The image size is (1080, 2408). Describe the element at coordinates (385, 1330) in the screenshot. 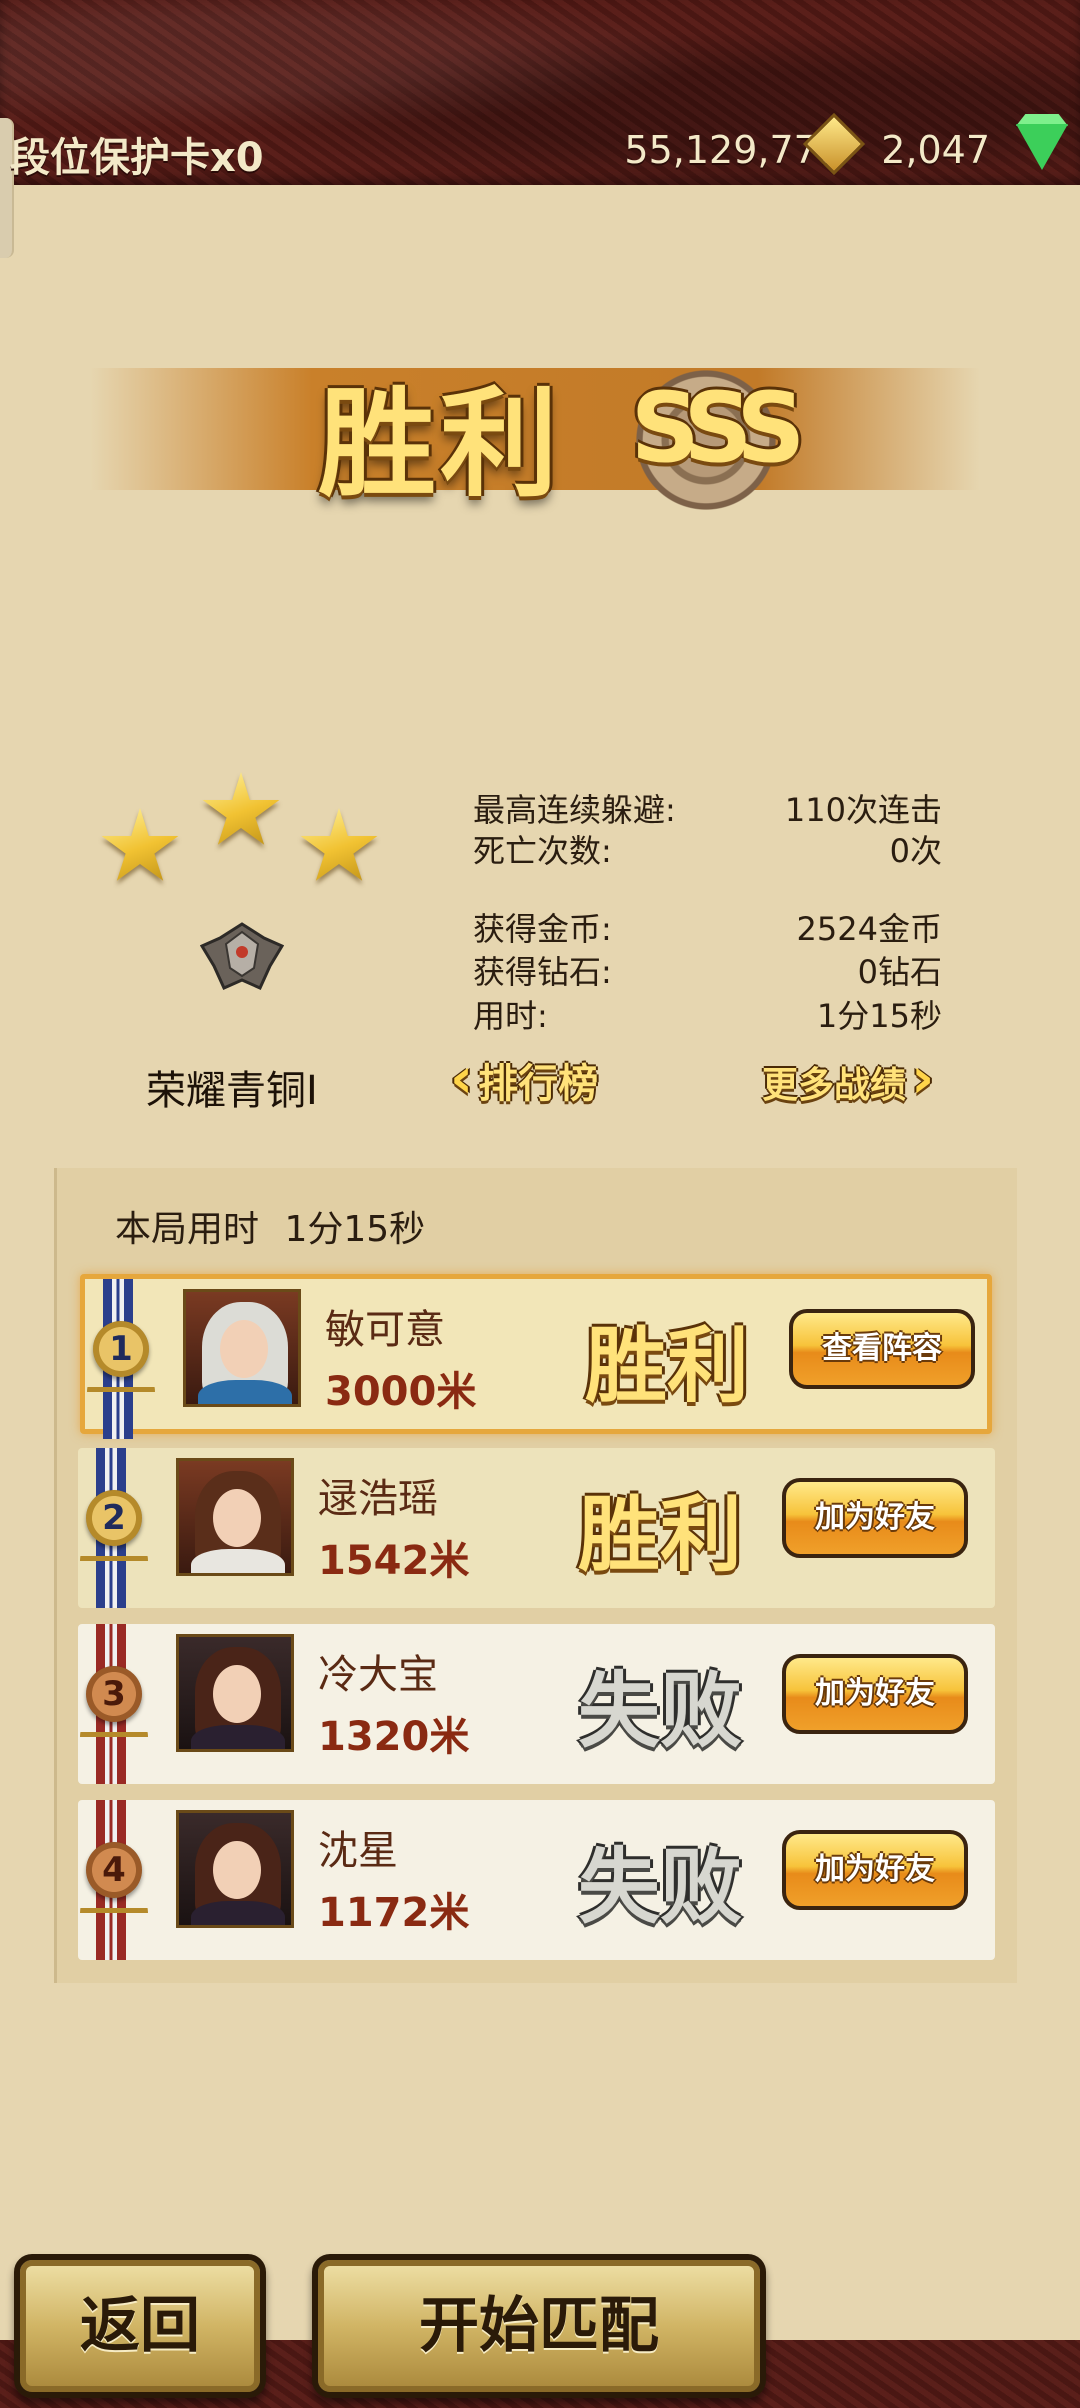

I see `player-name: 敏可意` at that location.